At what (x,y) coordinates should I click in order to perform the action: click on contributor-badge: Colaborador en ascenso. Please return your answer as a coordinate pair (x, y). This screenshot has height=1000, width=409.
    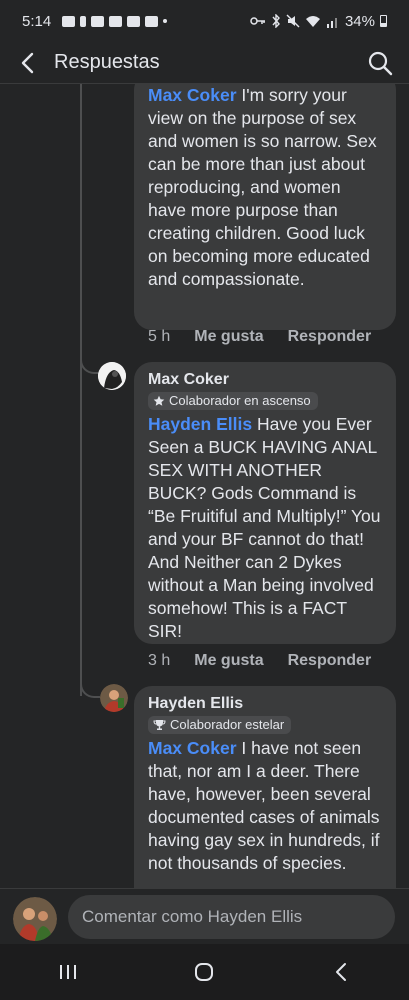
    Looking at the image, I should click on (233, 401).